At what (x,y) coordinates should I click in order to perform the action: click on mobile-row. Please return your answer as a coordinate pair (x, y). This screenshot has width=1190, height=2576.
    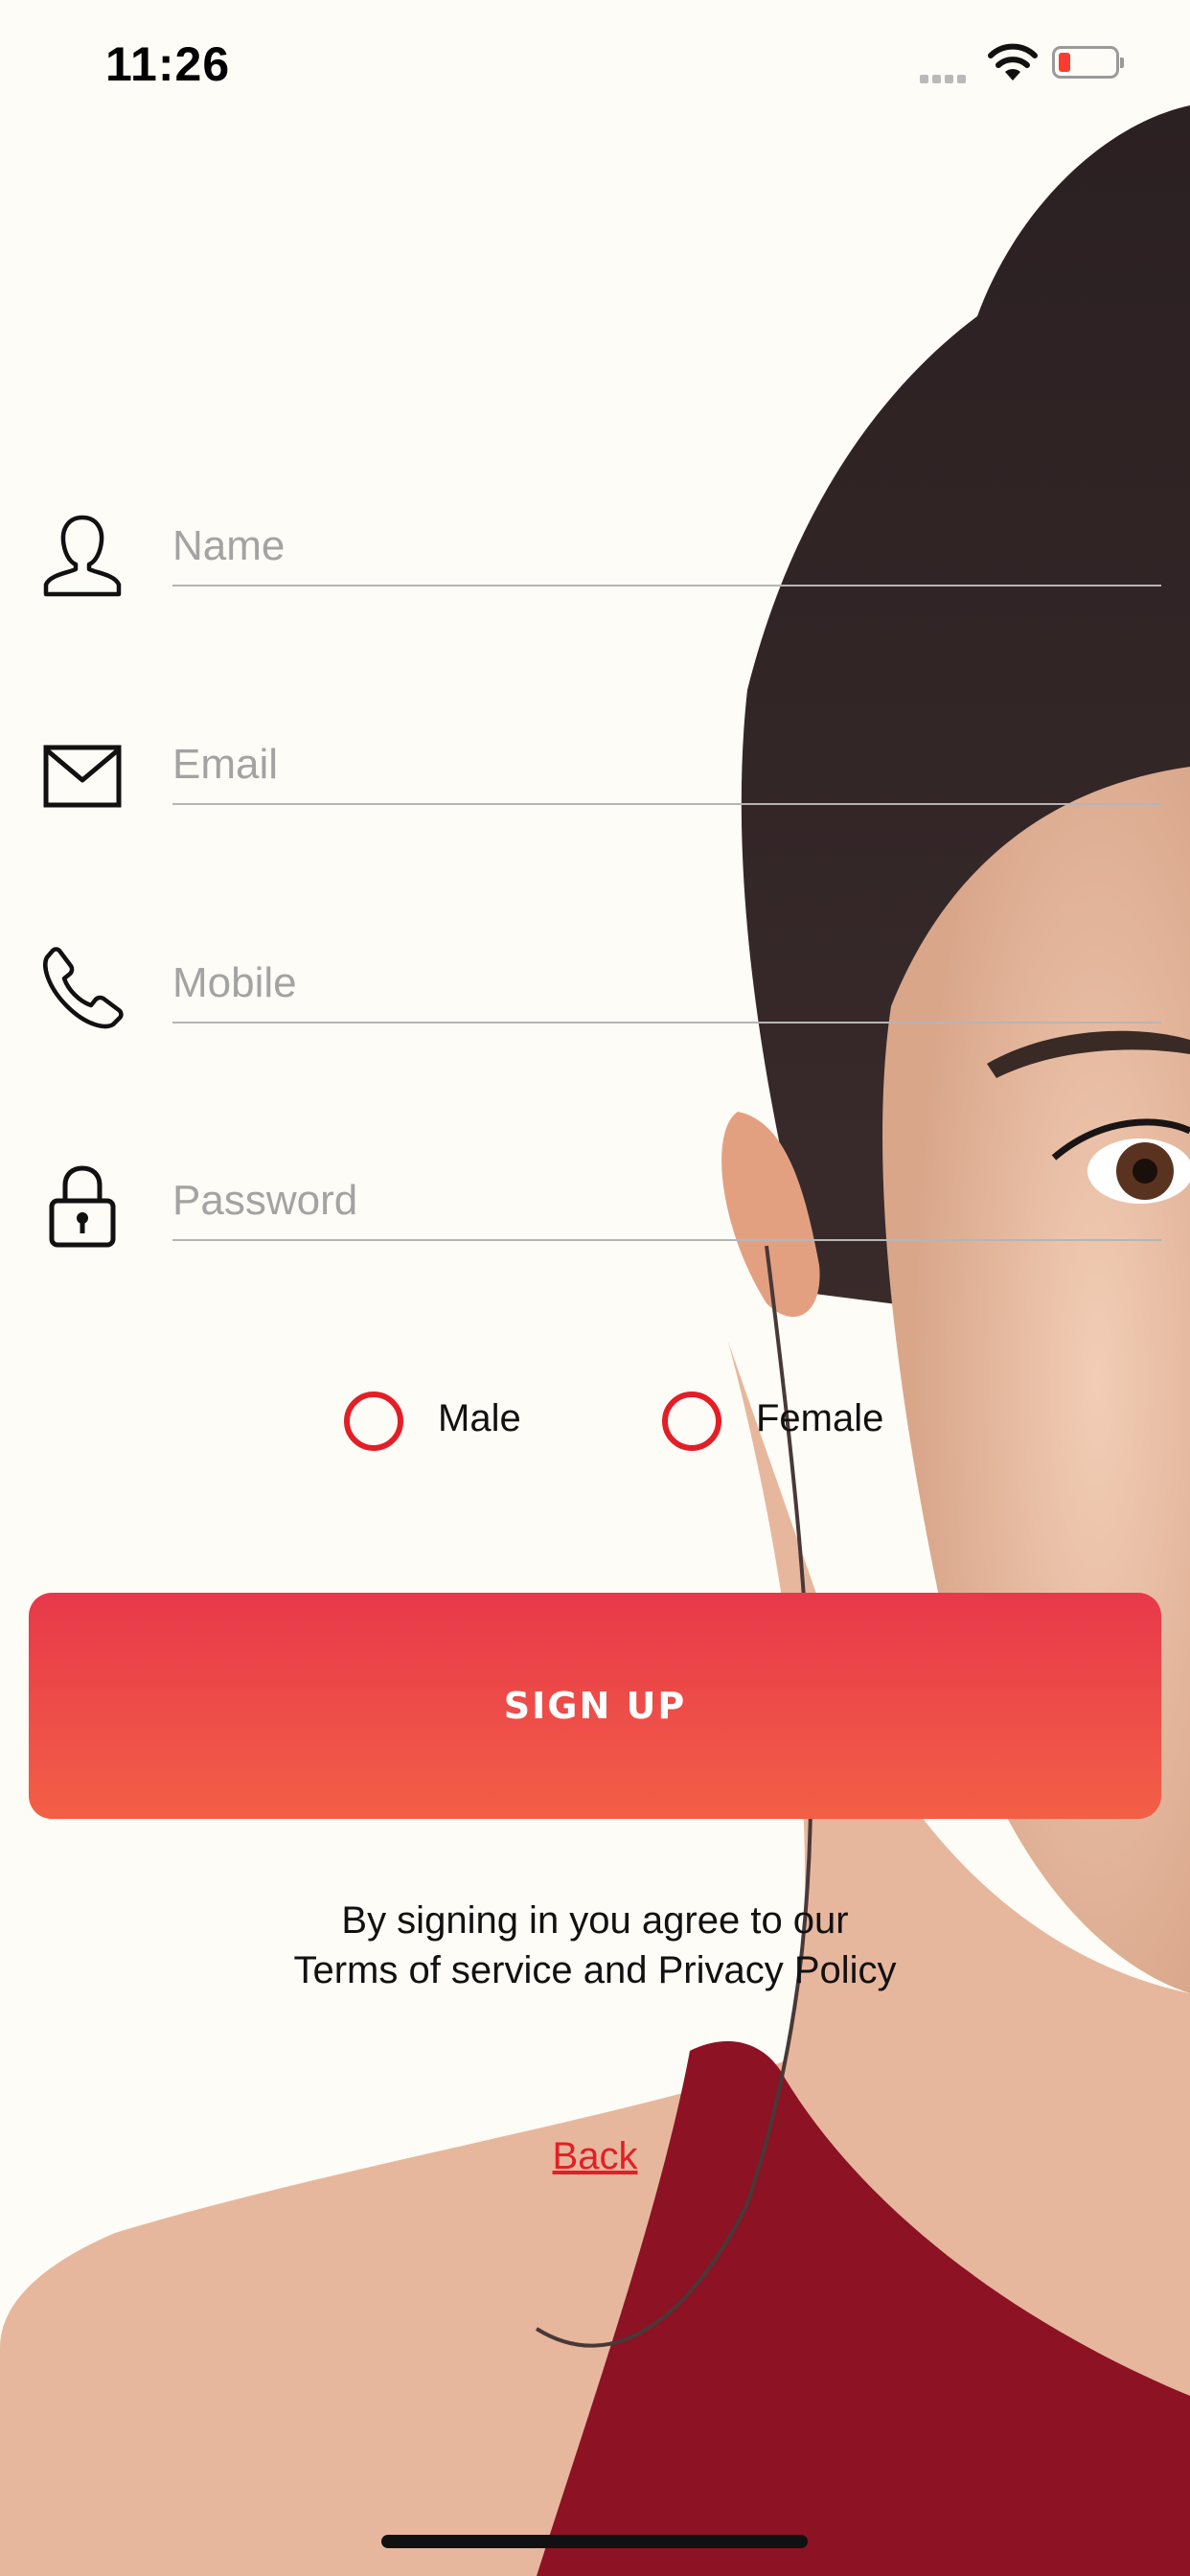
    Looking at the image, I should click on (595, 1007).